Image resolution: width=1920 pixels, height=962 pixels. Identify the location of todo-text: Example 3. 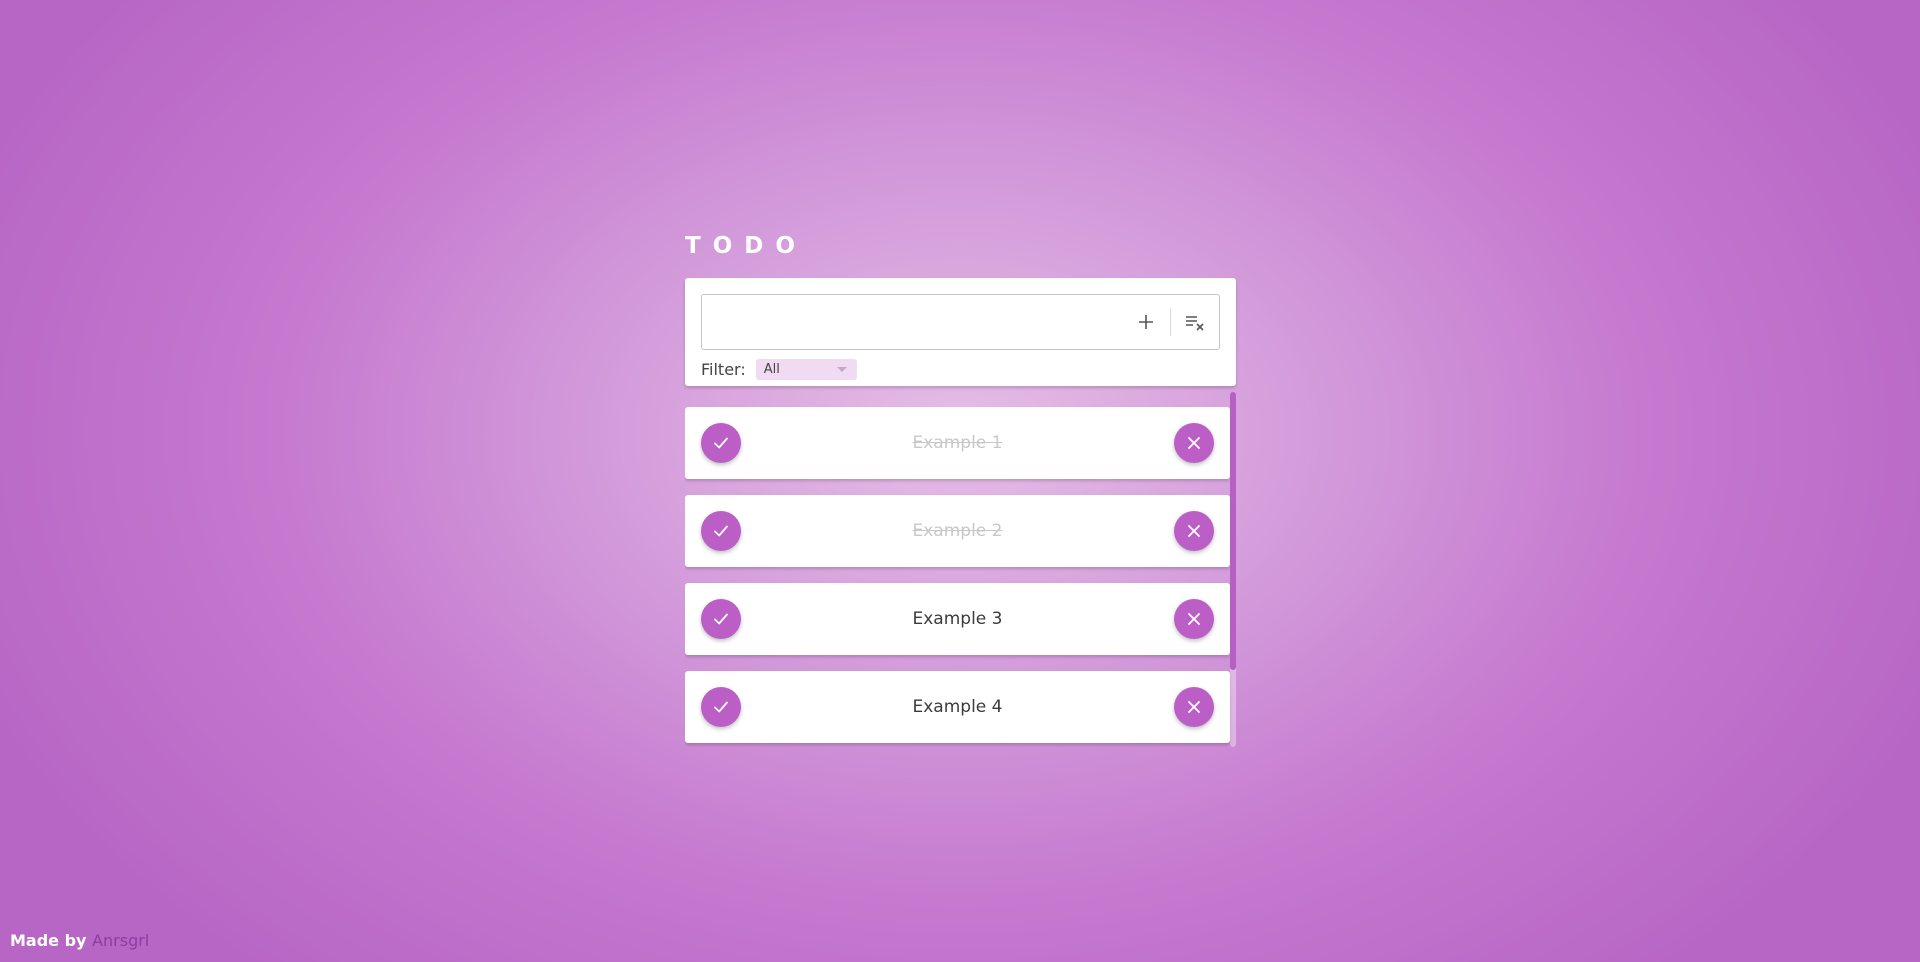
(957, 619).